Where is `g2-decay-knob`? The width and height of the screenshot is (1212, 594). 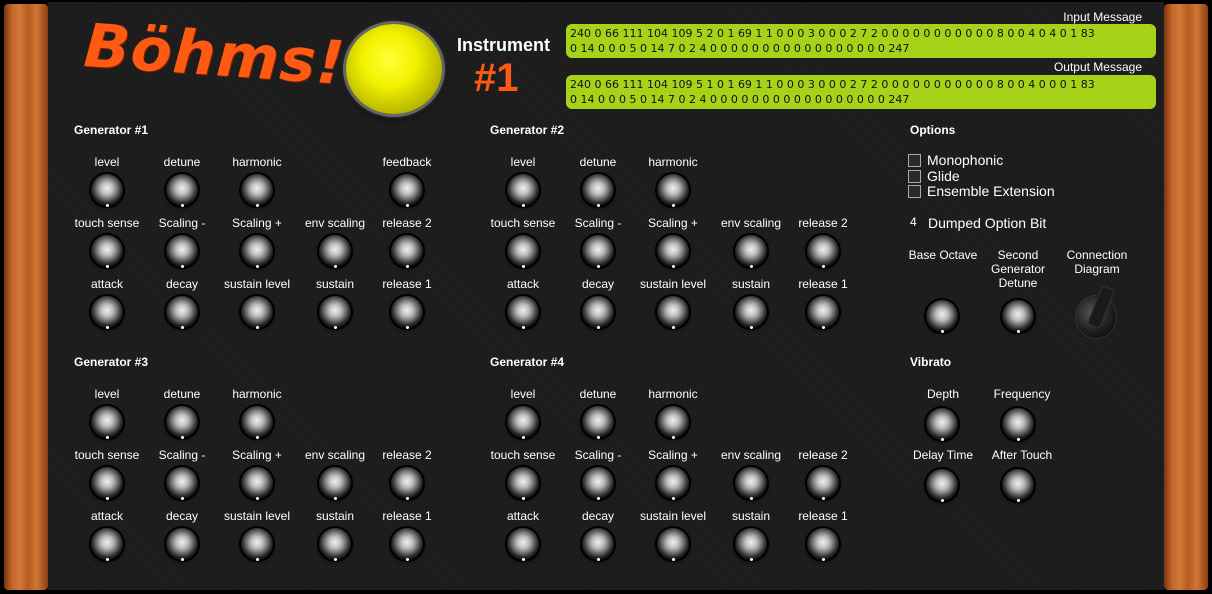
g2-decay-knob is located at coordinates (598, 312).